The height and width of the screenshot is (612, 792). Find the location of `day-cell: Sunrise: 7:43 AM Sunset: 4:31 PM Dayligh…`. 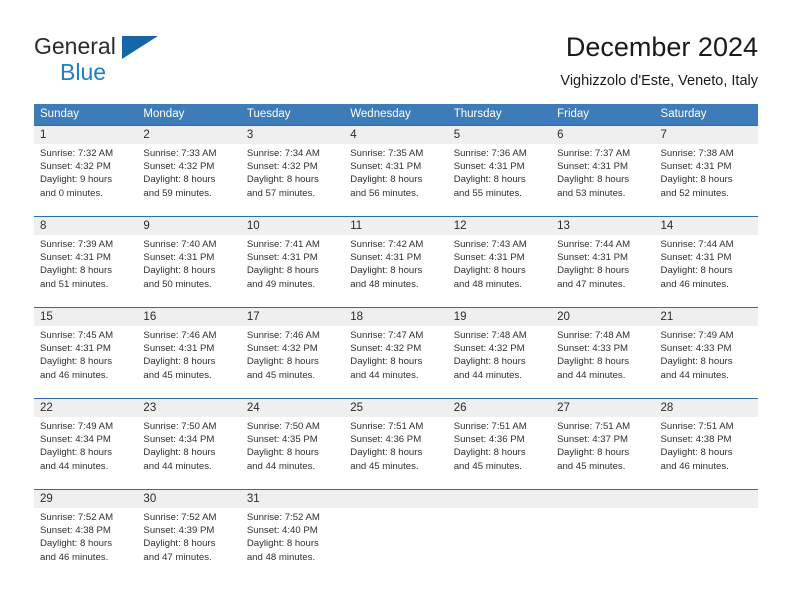

day-cell: Sunrise: 7:43 AM Sunset: 4:31 PM Dayligh… is located at coordinates (499, 271).